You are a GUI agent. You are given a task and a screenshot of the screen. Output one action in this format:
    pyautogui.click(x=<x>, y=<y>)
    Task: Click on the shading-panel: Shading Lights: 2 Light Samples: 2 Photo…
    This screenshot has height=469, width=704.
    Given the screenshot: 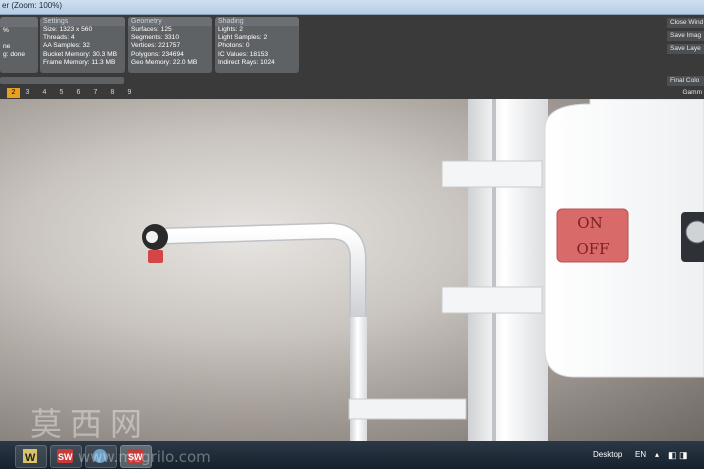 What is the action you would take?
    pyautogui.click(x=257, y=45)
    